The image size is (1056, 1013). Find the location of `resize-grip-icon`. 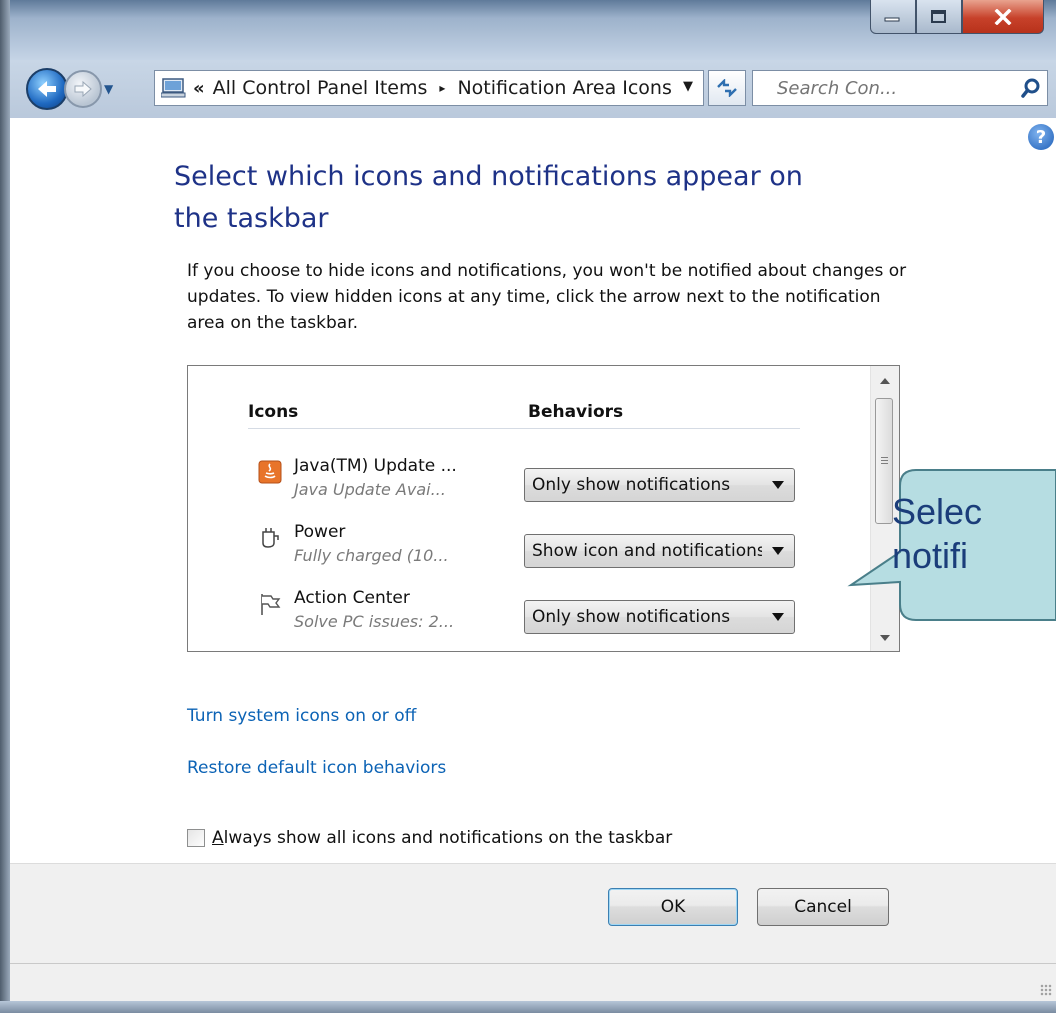

resize-grip-icon is located at coordinates (1046, 990).